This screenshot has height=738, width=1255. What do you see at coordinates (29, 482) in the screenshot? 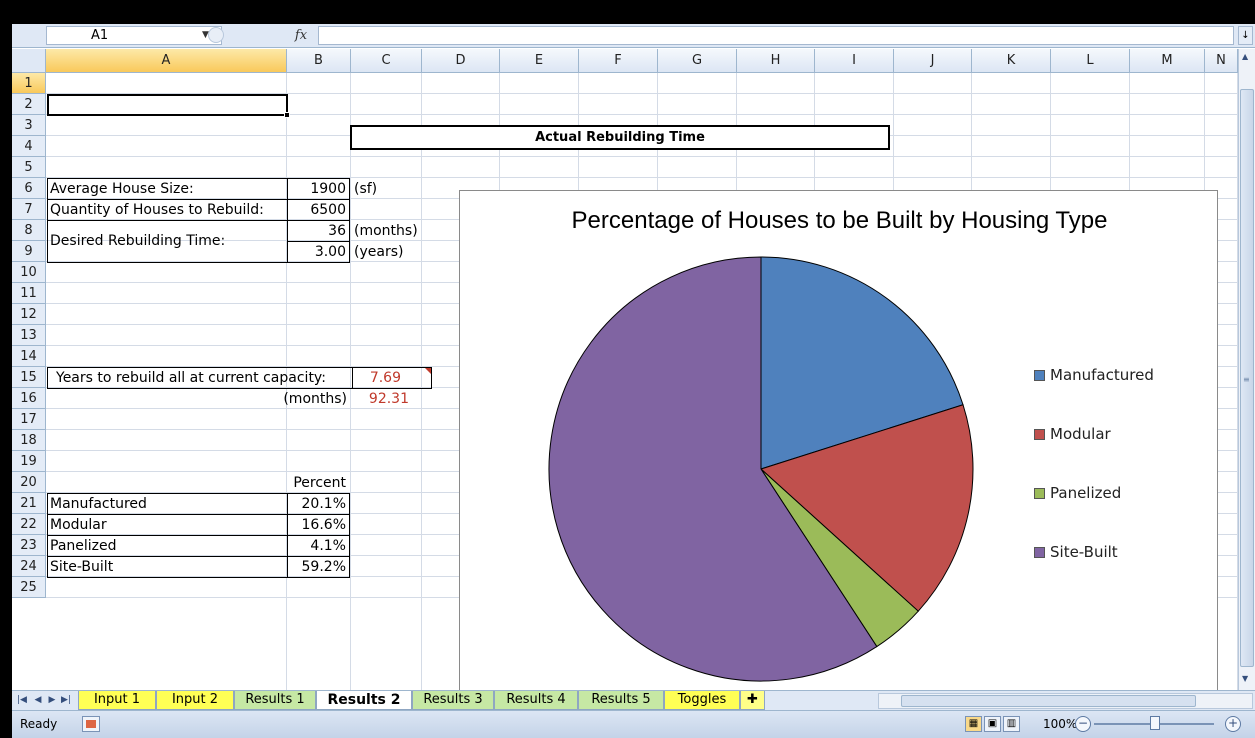
I see `row-header-20: 20` at bounding box center [29, 482].